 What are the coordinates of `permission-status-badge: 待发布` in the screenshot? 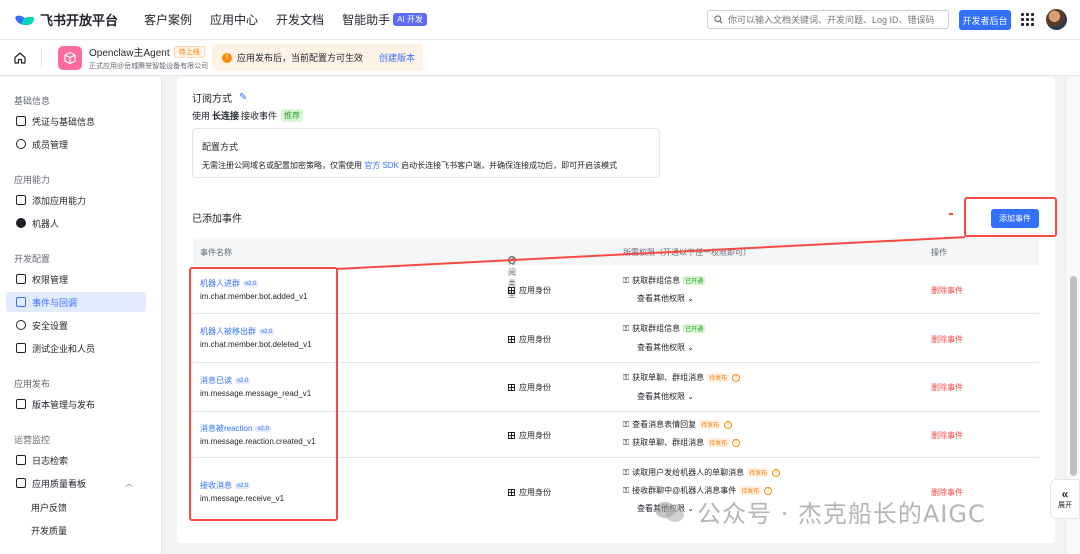 It's located at (710, 424).